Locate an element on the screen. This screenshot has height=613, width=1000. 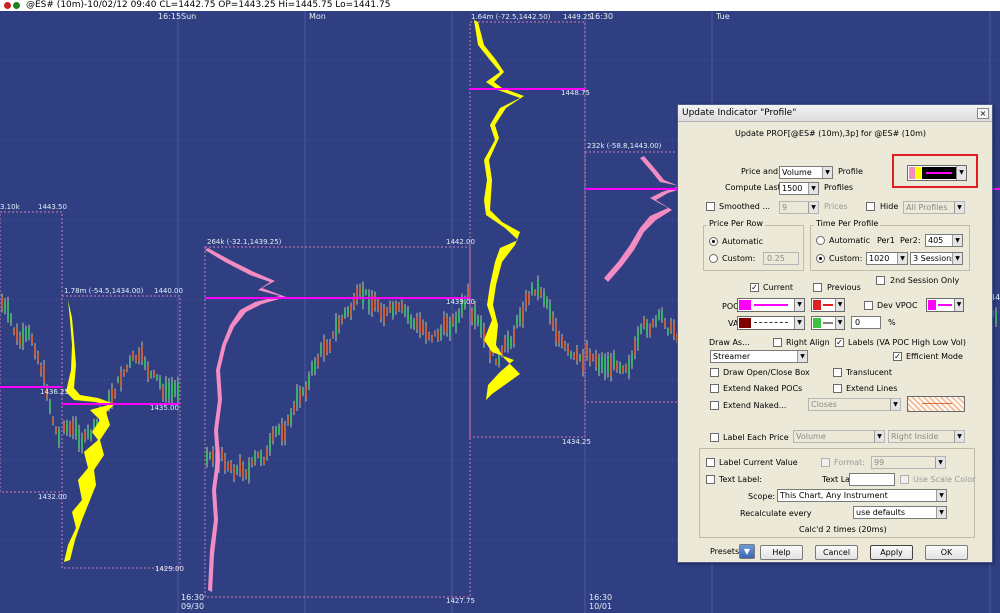
dev-vpoc-color: ▼ is located at coordinates (945, 305).